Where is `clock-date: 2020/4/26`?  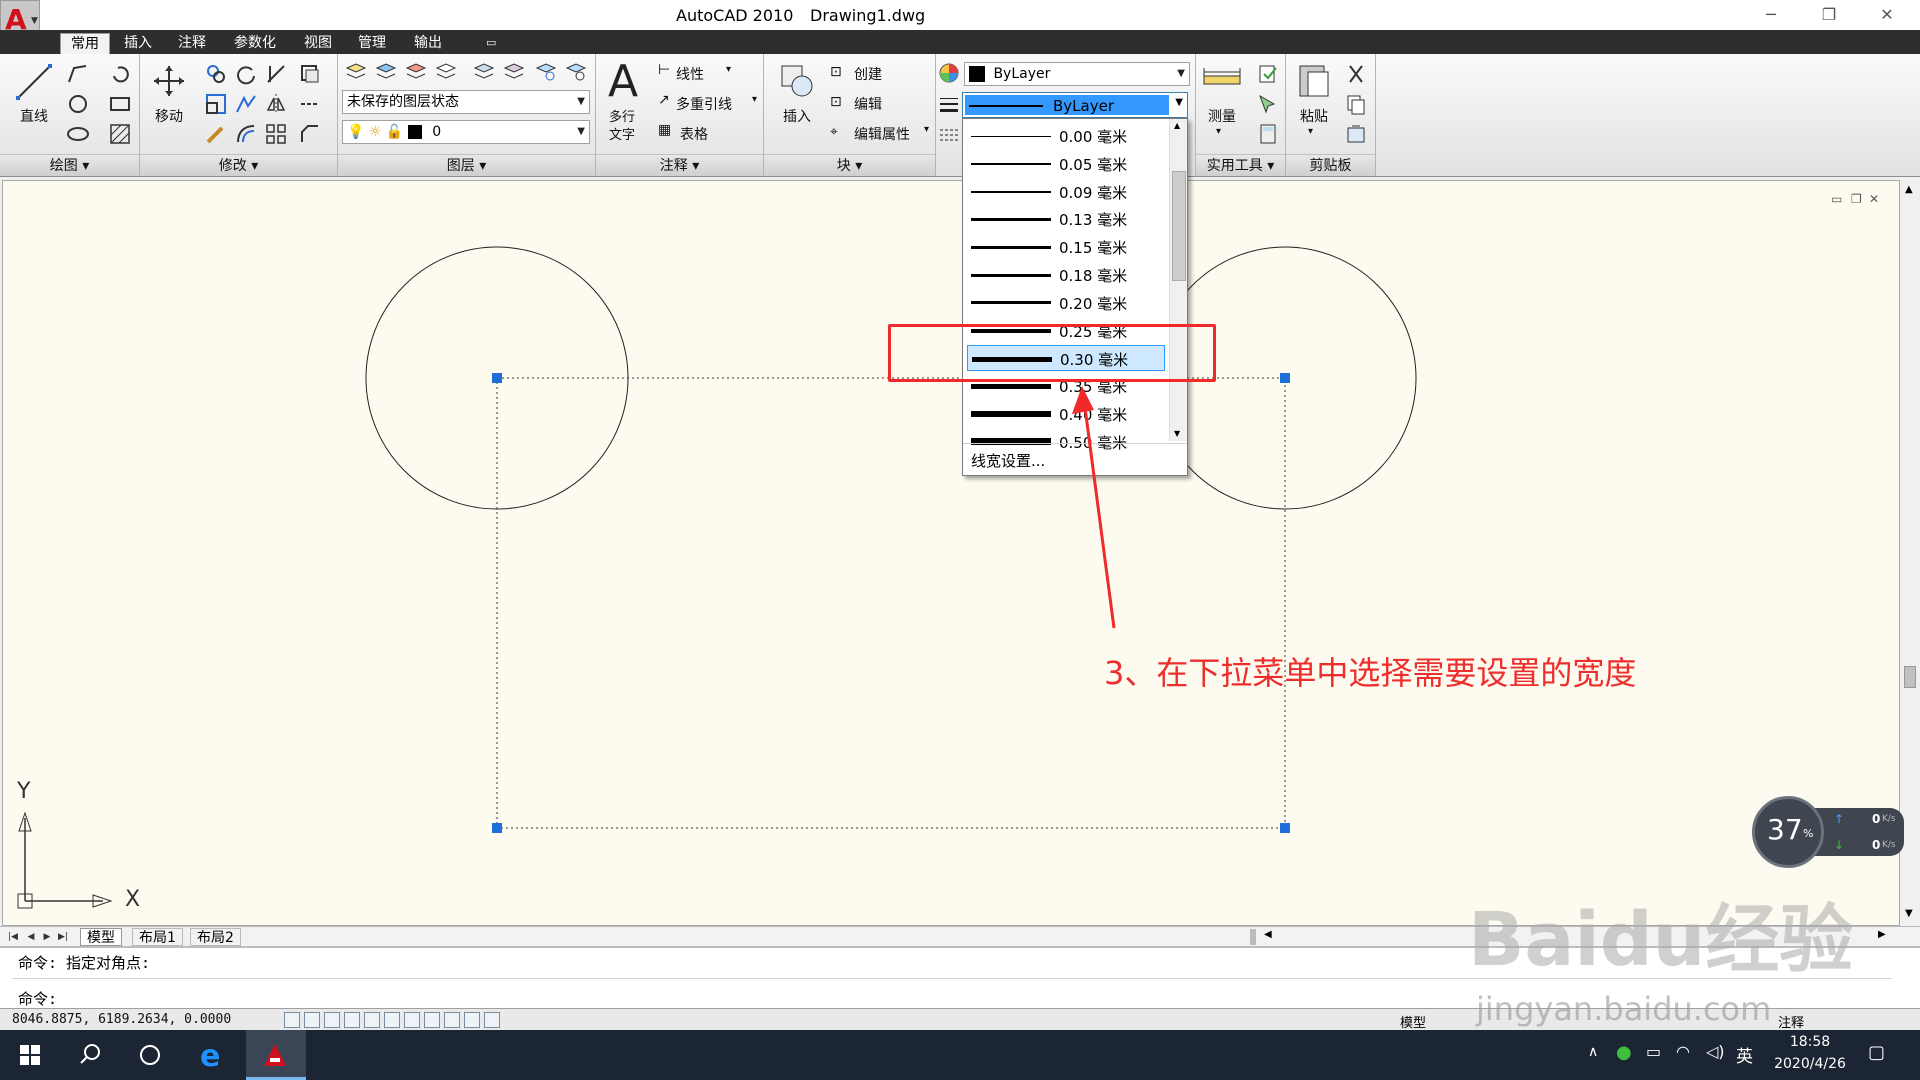
clock-date: 2020/4/26 is located at coordinates (1810, 1064).